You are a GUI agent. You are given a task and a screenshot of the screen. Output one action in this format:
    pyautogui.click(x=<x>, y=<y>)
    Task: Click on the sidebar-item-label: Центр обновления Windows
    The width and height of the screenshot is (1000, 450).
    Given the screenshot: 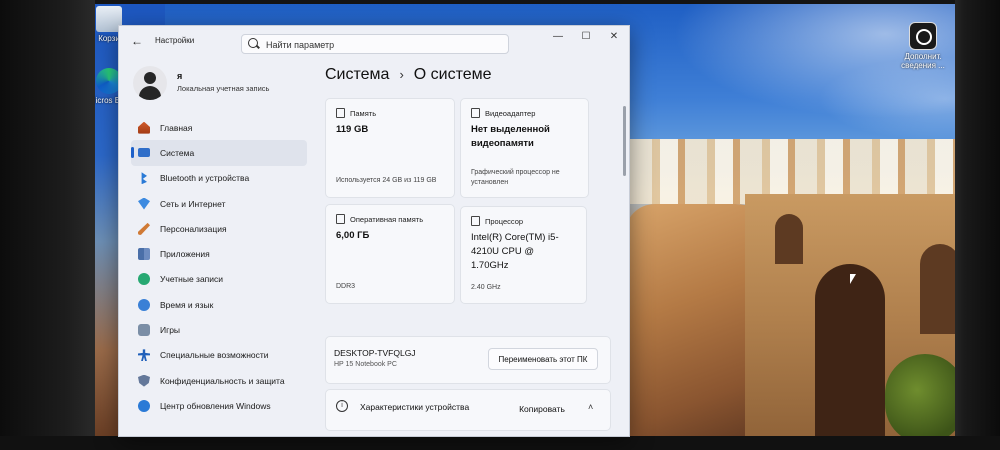 What is the action you would take?
    pyautogui.click(x=215, y=405)
    